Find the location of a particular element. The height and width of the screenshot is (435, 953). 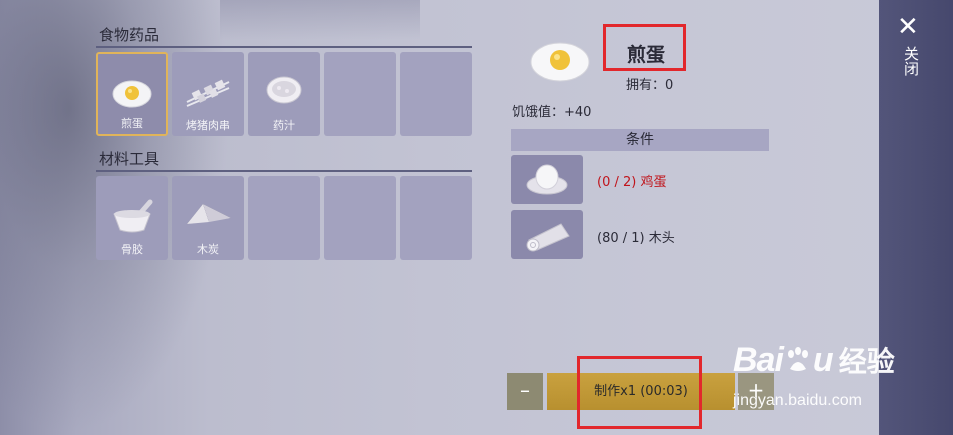

watermark-cn: 经验 is located at coordinates (866, 361).